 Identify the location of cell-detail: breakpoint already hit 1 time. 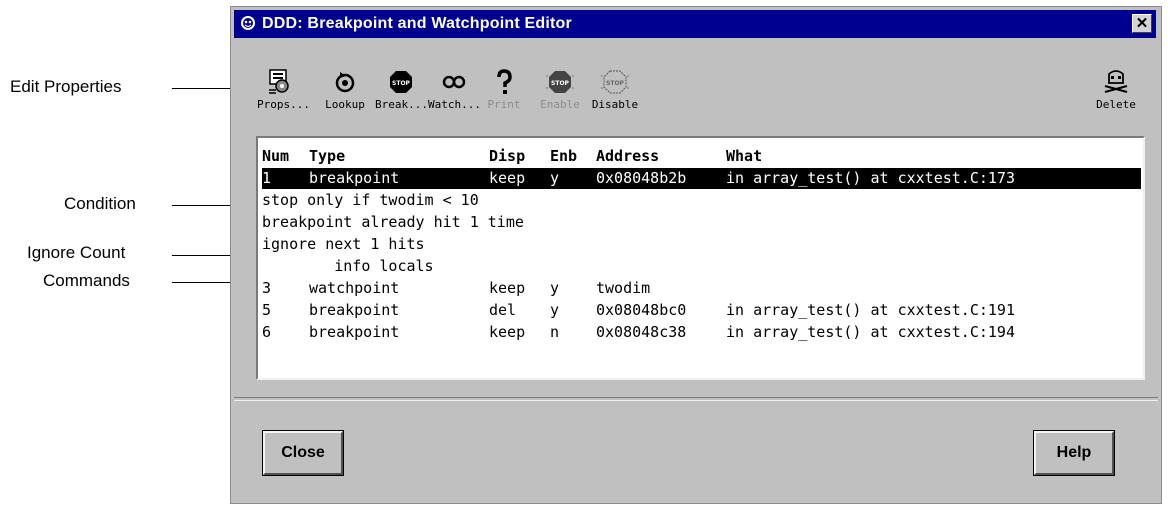
(393, 222).